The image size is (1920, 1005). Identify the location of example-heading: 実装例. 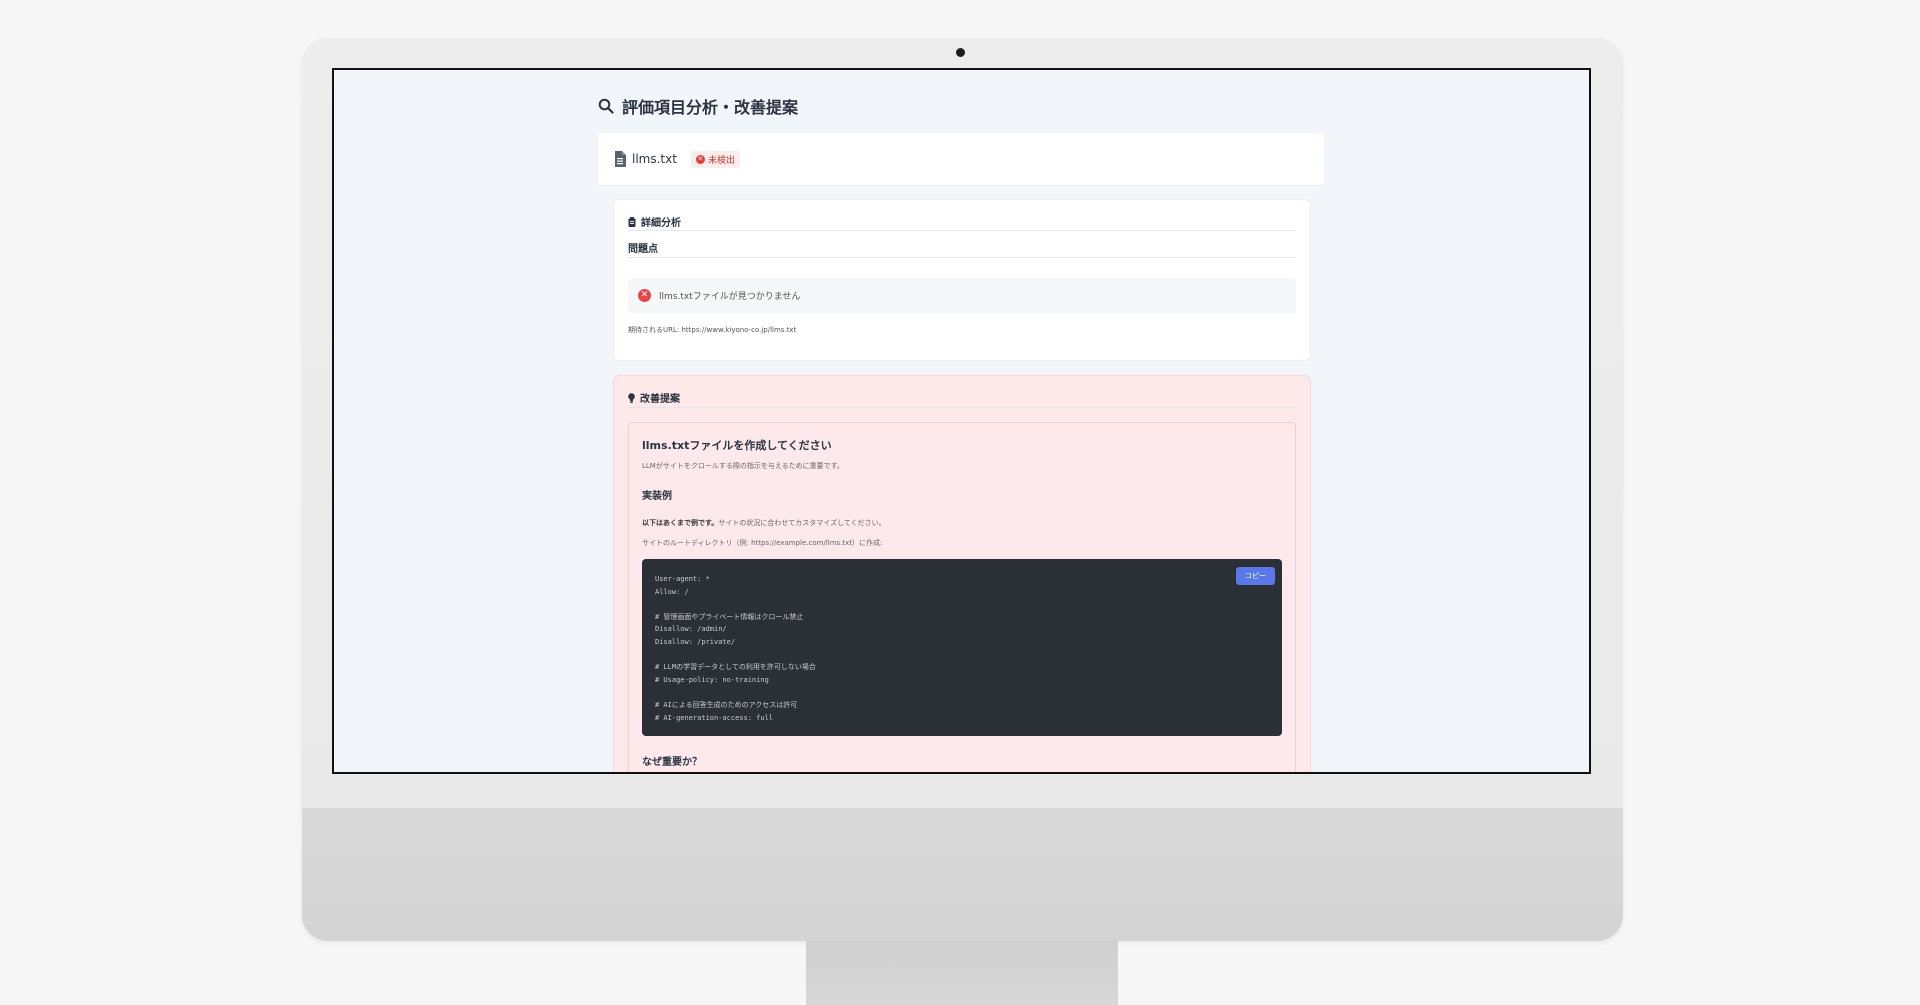
(657, 496).